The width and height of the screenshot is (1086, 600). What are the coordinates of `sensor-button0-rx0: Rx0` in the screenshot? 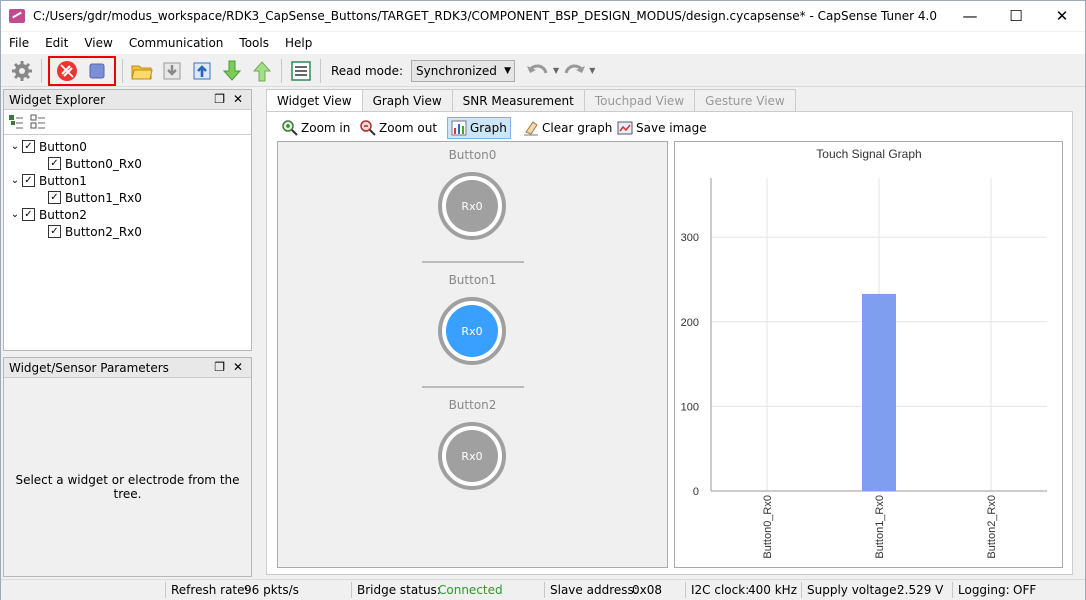 It's located at (472, 206).